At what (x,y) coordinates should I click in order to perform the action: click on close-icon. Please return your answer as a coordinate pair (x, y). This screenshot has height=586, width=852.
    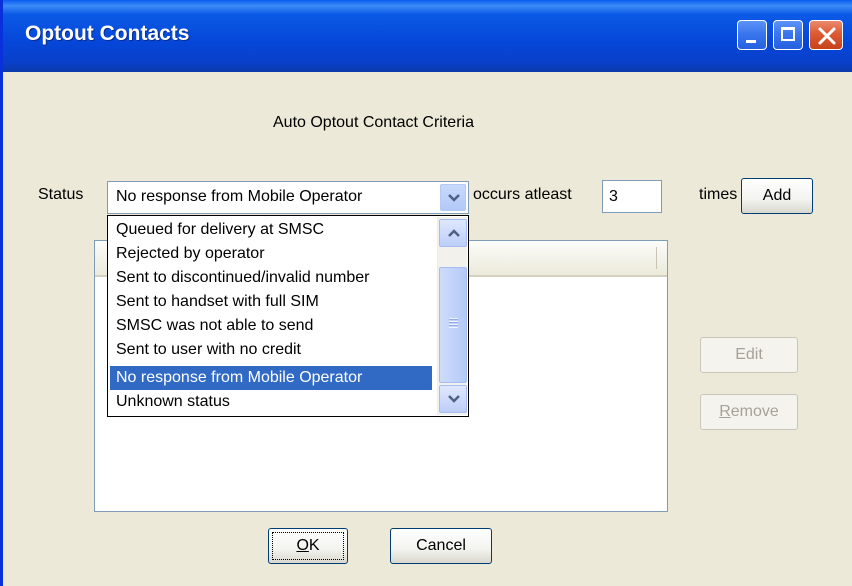
    Looking at the image, I should click on (827, 36).